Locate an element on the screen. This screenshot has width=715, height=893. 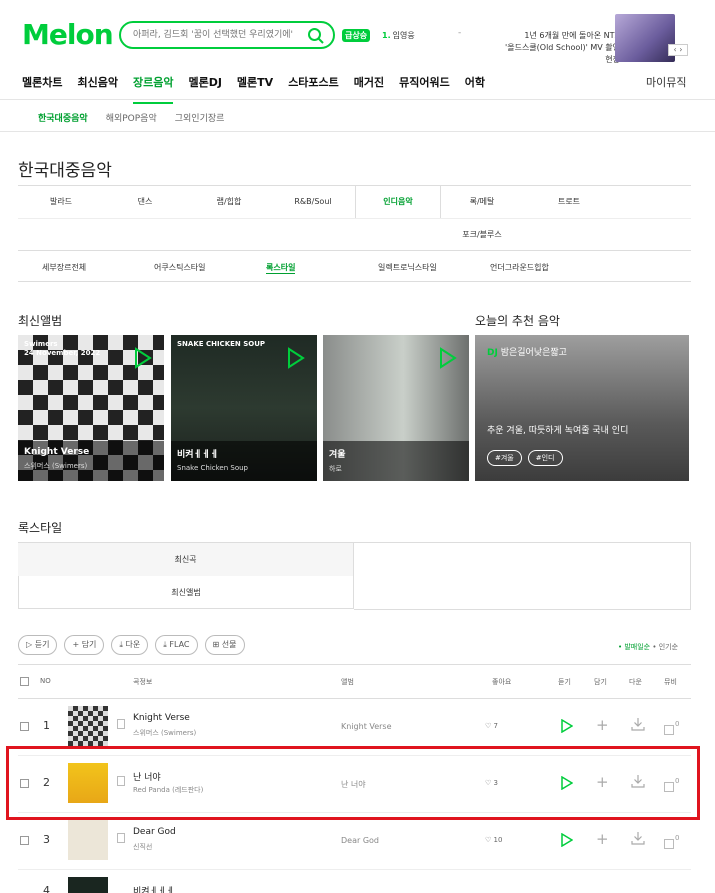
search-icon is located at coordinates (316, 36).